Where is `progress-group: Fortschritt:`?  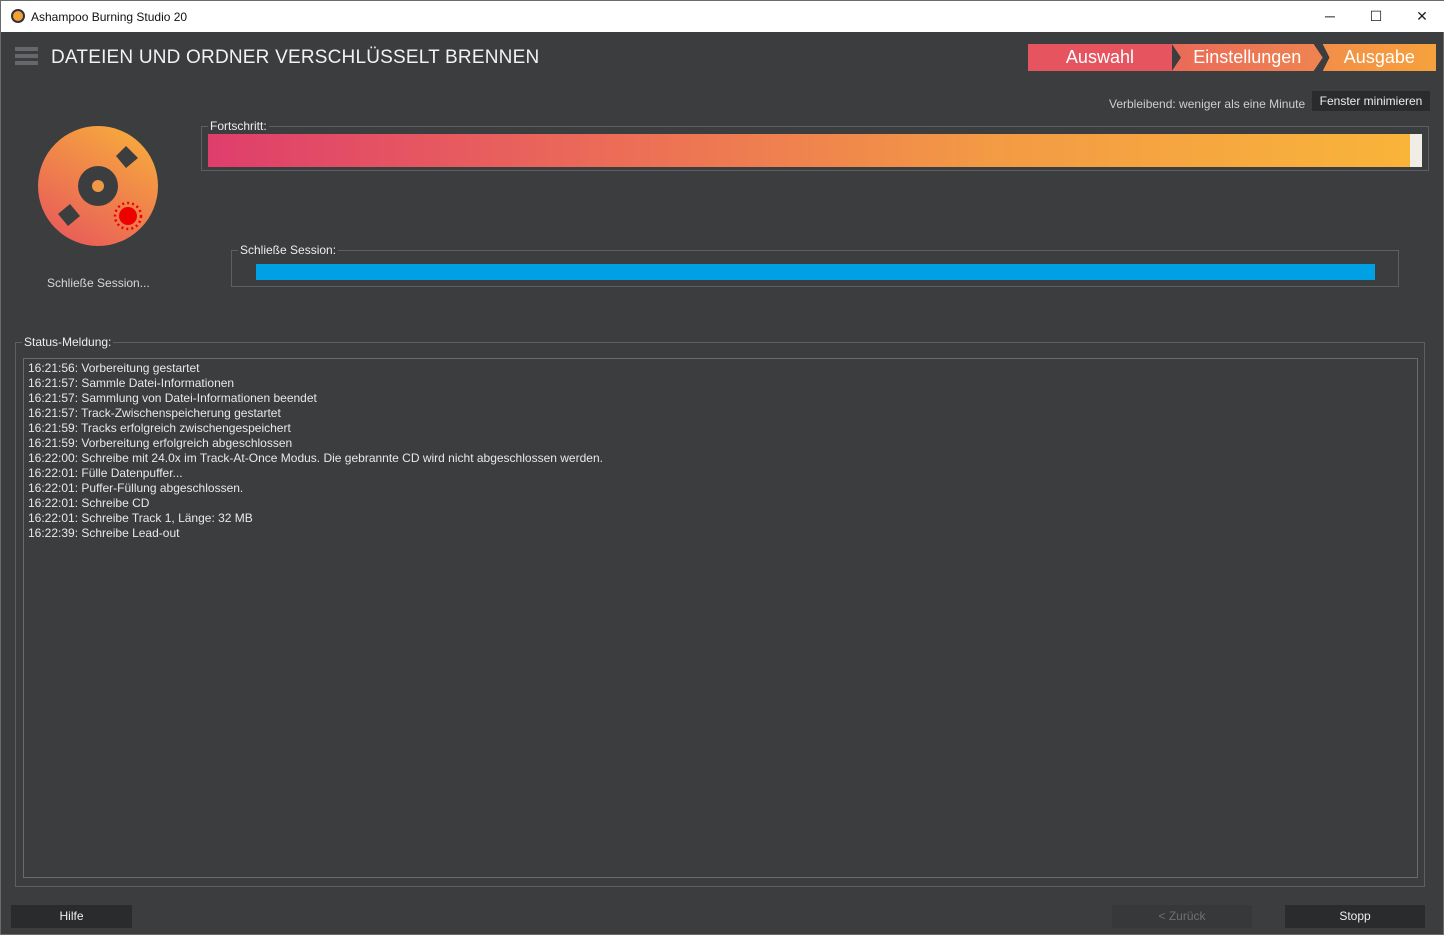 progress-group: Fortschritt: is located at coordinates (815, 145).